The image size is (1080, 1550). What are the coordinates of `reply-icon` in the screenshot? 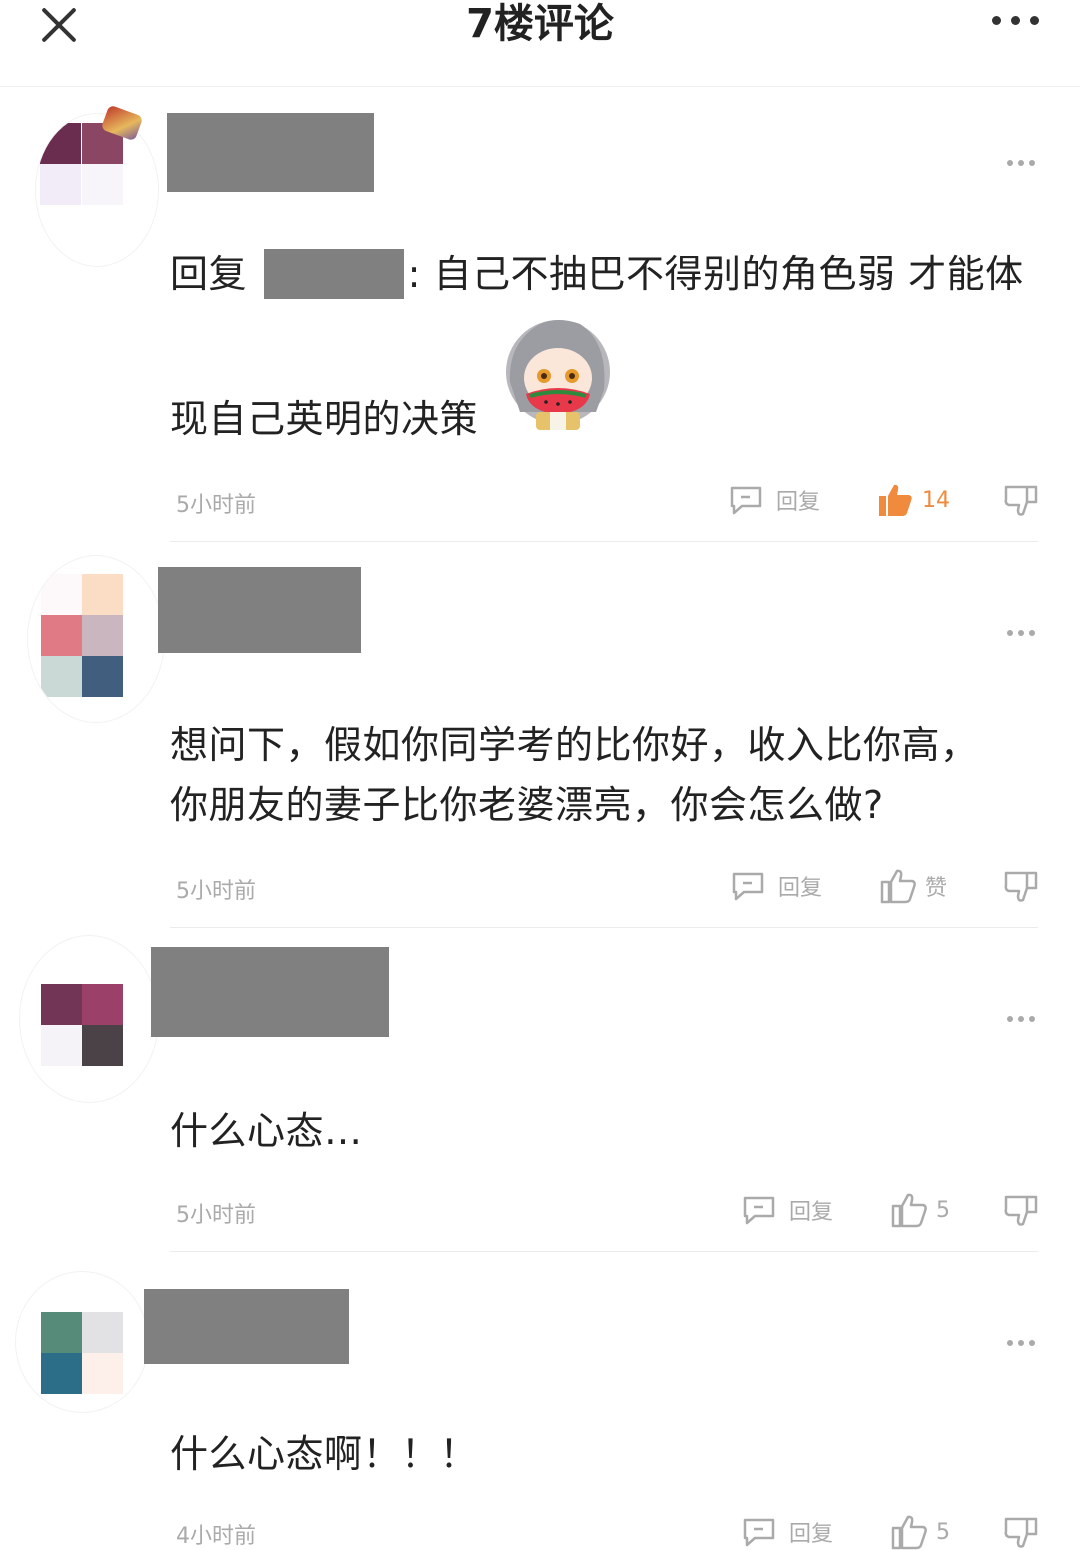 It's located at (759, 1532).